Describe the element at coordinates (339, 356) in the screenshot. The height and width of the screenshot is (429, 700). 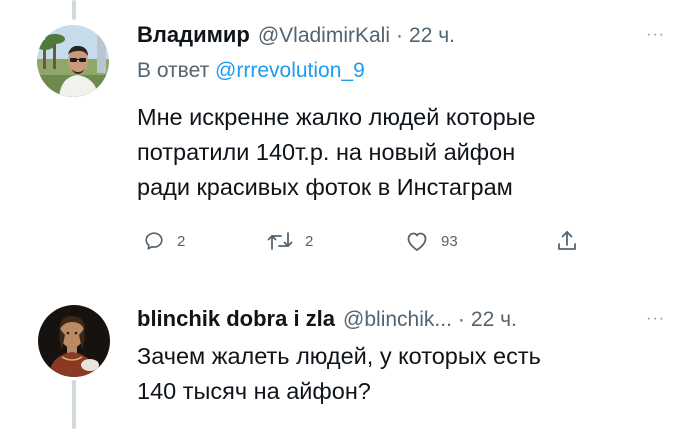
I see `tweet-text-line: Зачем жалеть людей, у которых есть` at that location.